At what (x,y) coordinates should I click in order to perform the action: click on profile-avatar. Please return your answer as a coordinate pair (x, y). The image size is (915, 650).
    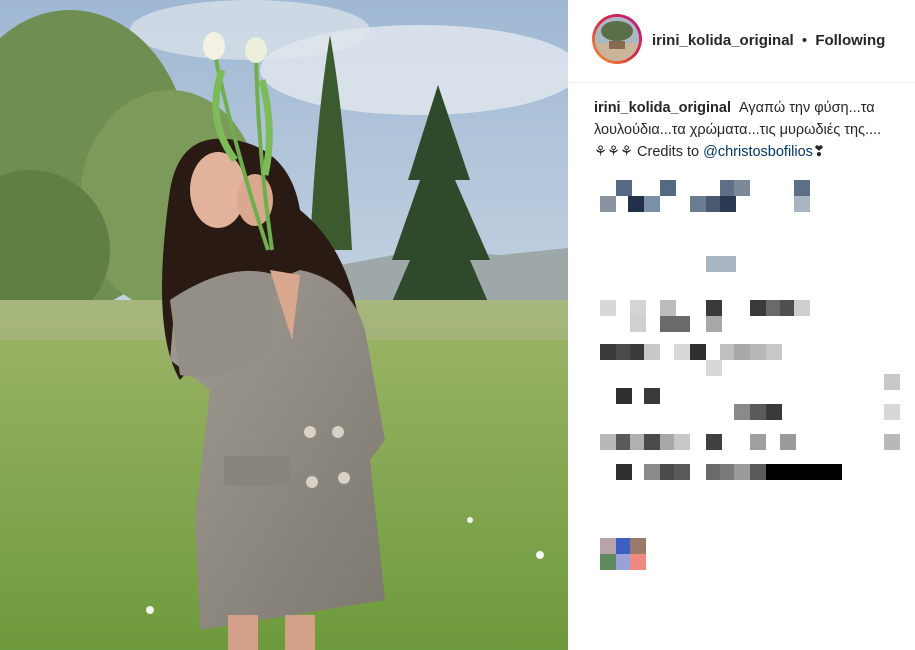
    Looking at the image, I should click on (617, 39).